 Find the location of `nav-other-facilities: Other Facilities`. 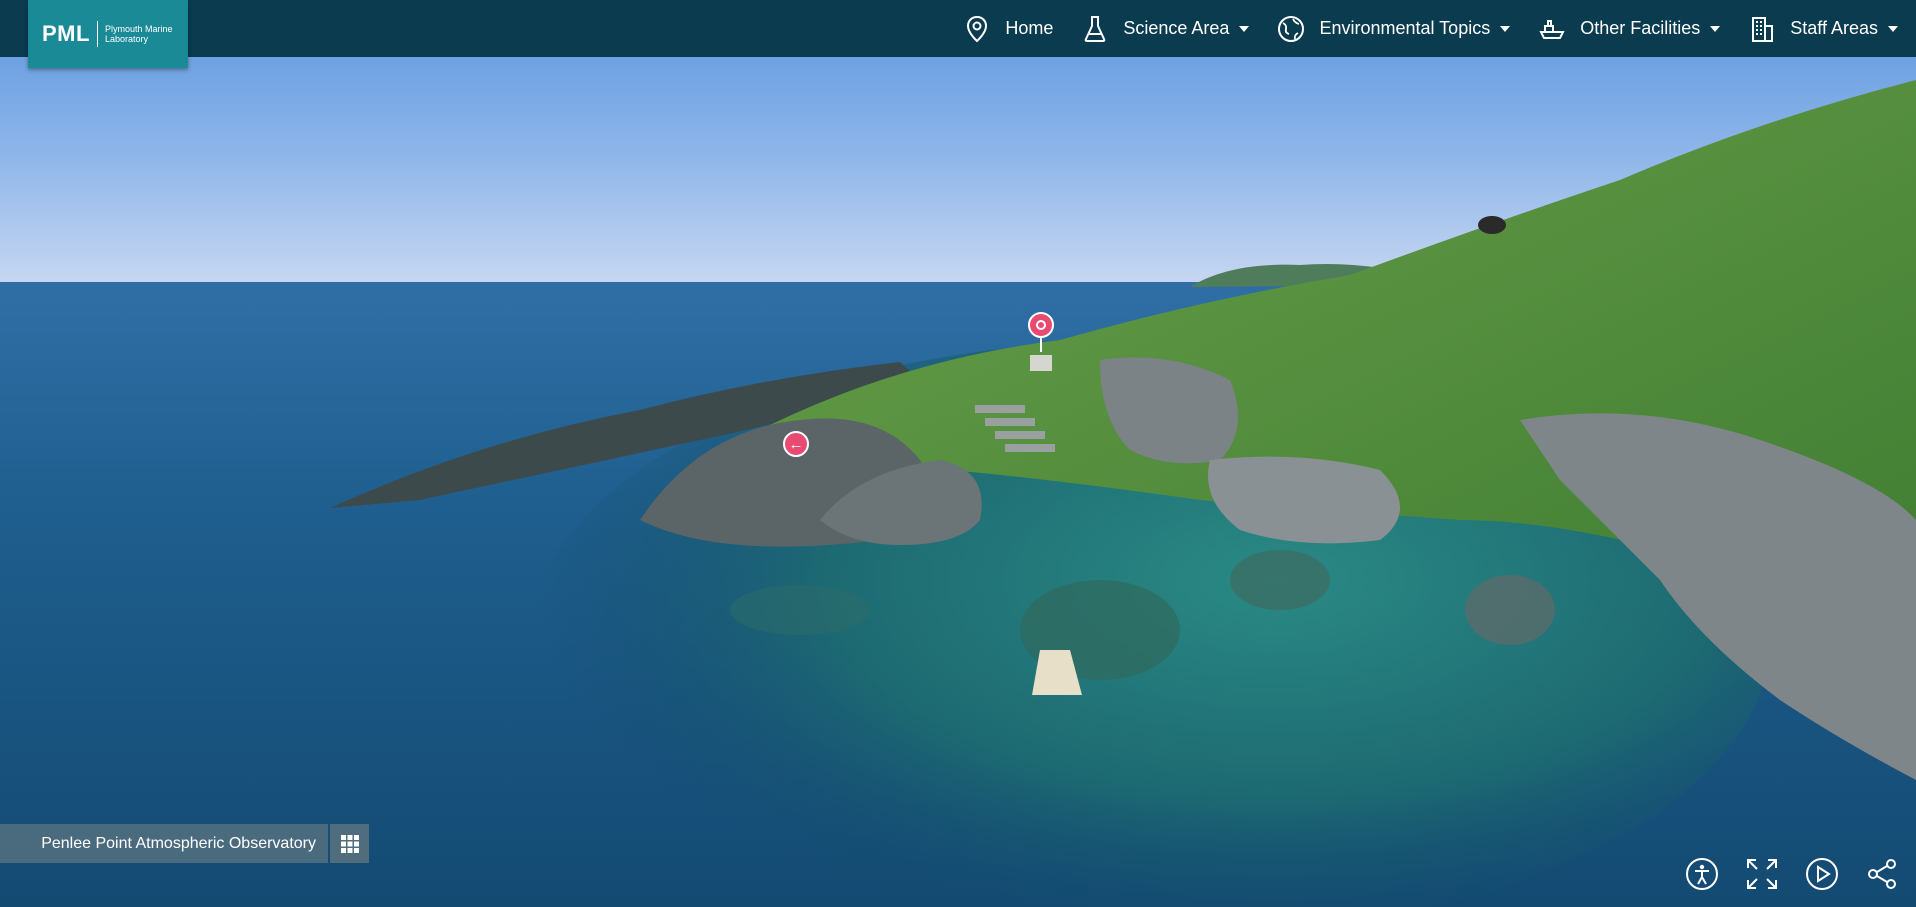

nav-other-facilities: Other Facilities is located at coordinates (1629, 28).